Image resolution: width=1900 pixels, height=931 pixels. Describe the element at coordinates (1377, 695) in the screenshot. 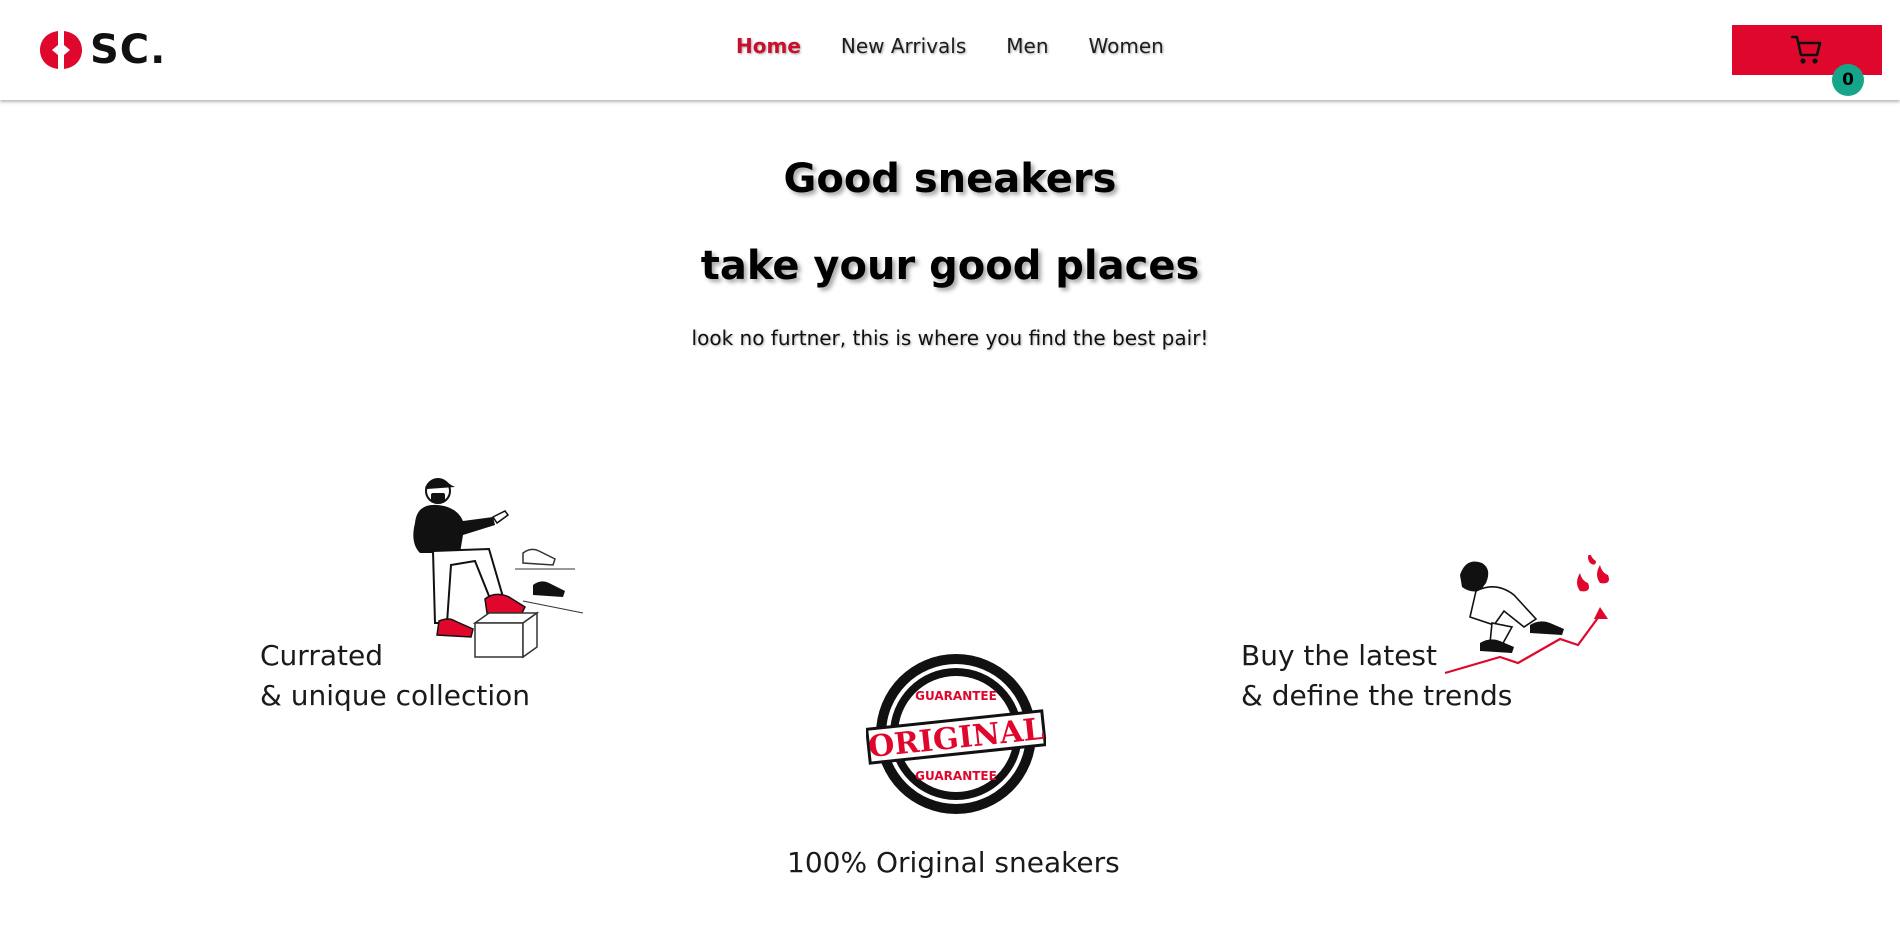

I see `feature-trends-line2: & define the trends` at that location.